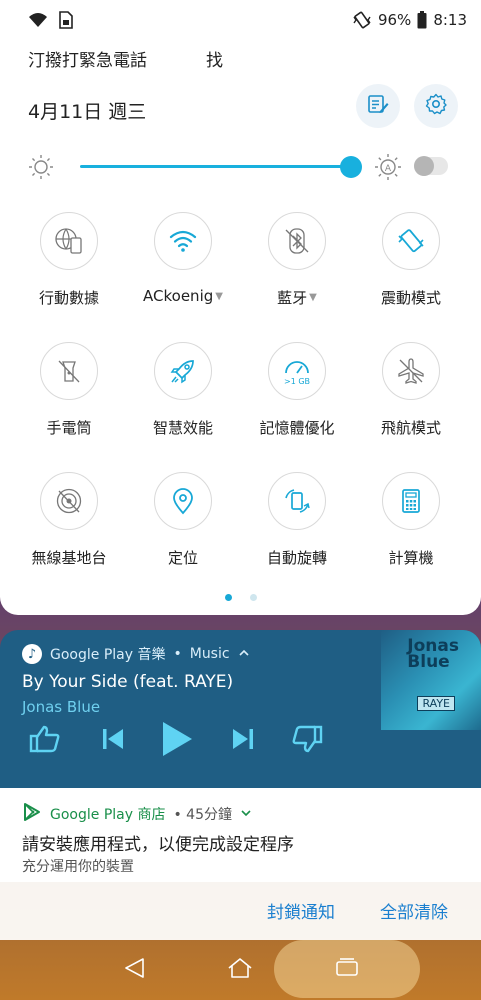  I want to click on brightness-control: A, so click(243, 167).